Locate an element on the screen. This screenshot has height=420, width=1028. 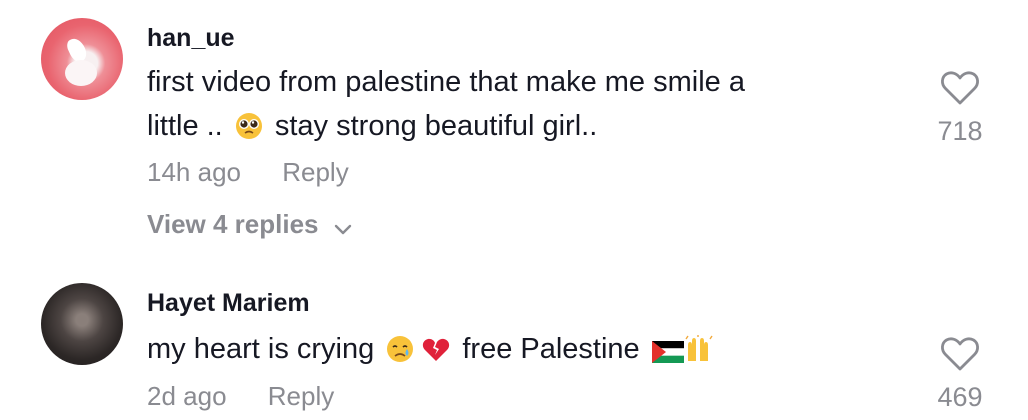
crying-face-icon is located at coordinates (400, 354).